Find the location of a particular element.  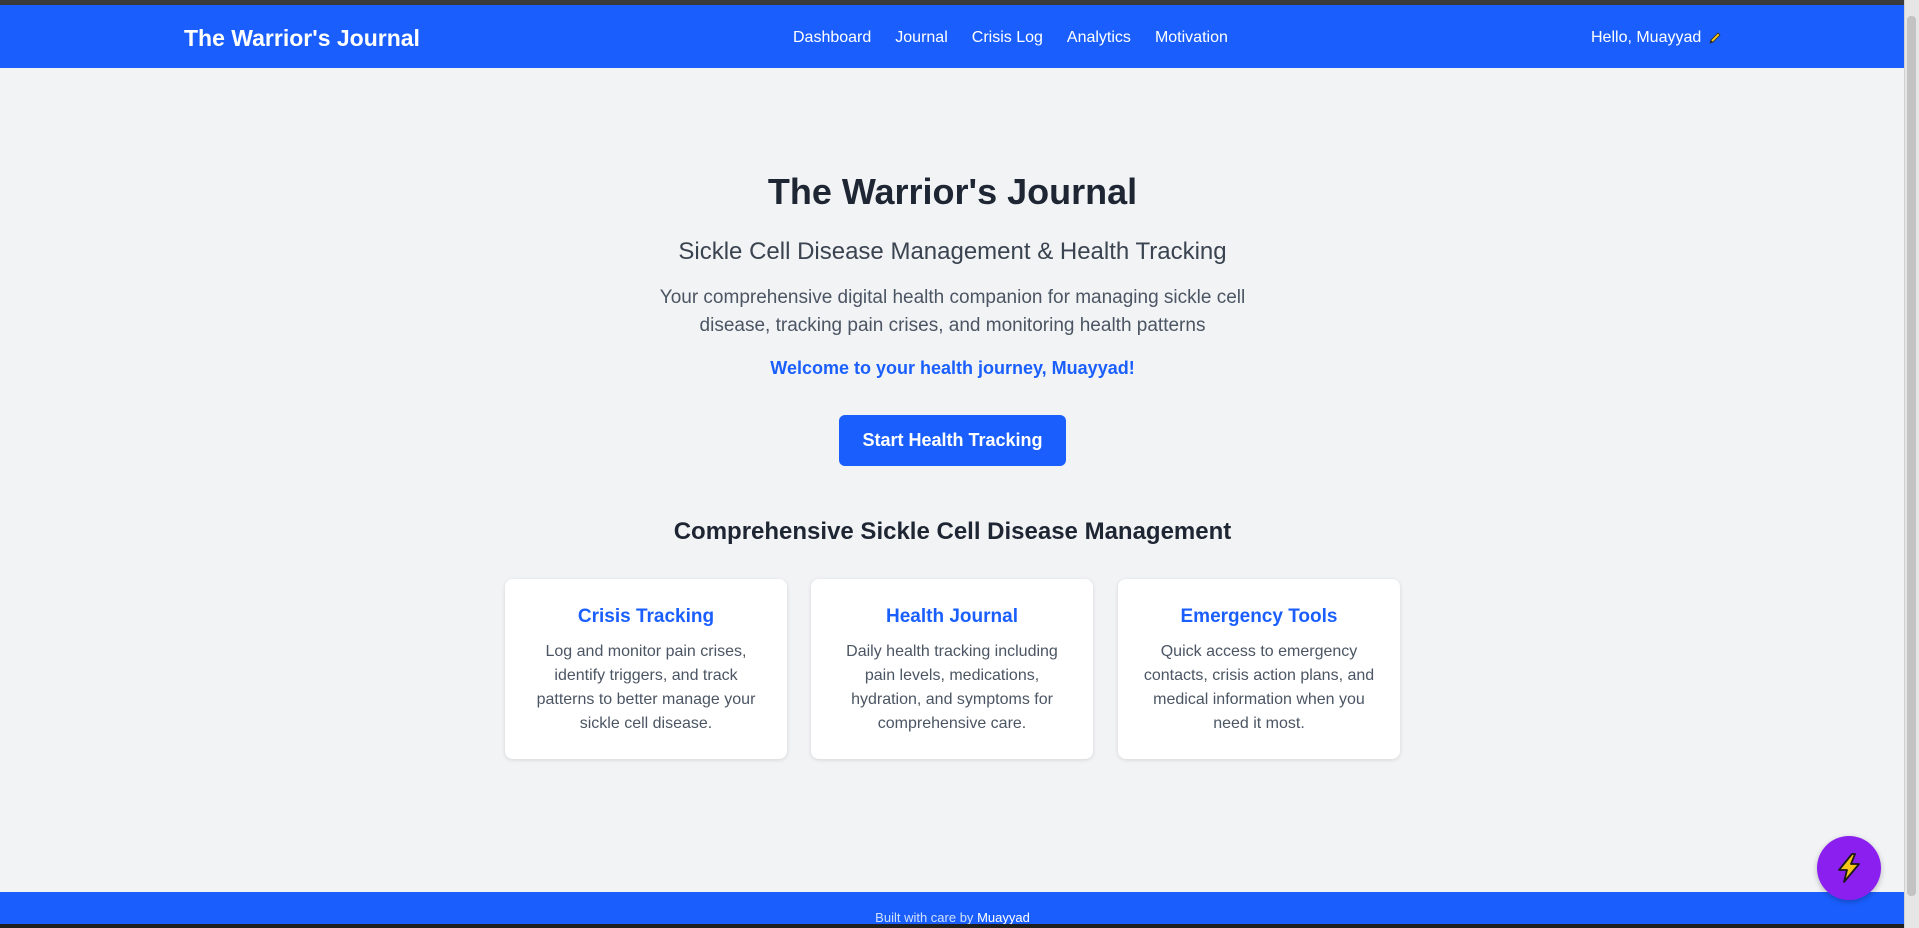

user-greeting: Hello, Muayyad is located at coordinates (1657, 38).